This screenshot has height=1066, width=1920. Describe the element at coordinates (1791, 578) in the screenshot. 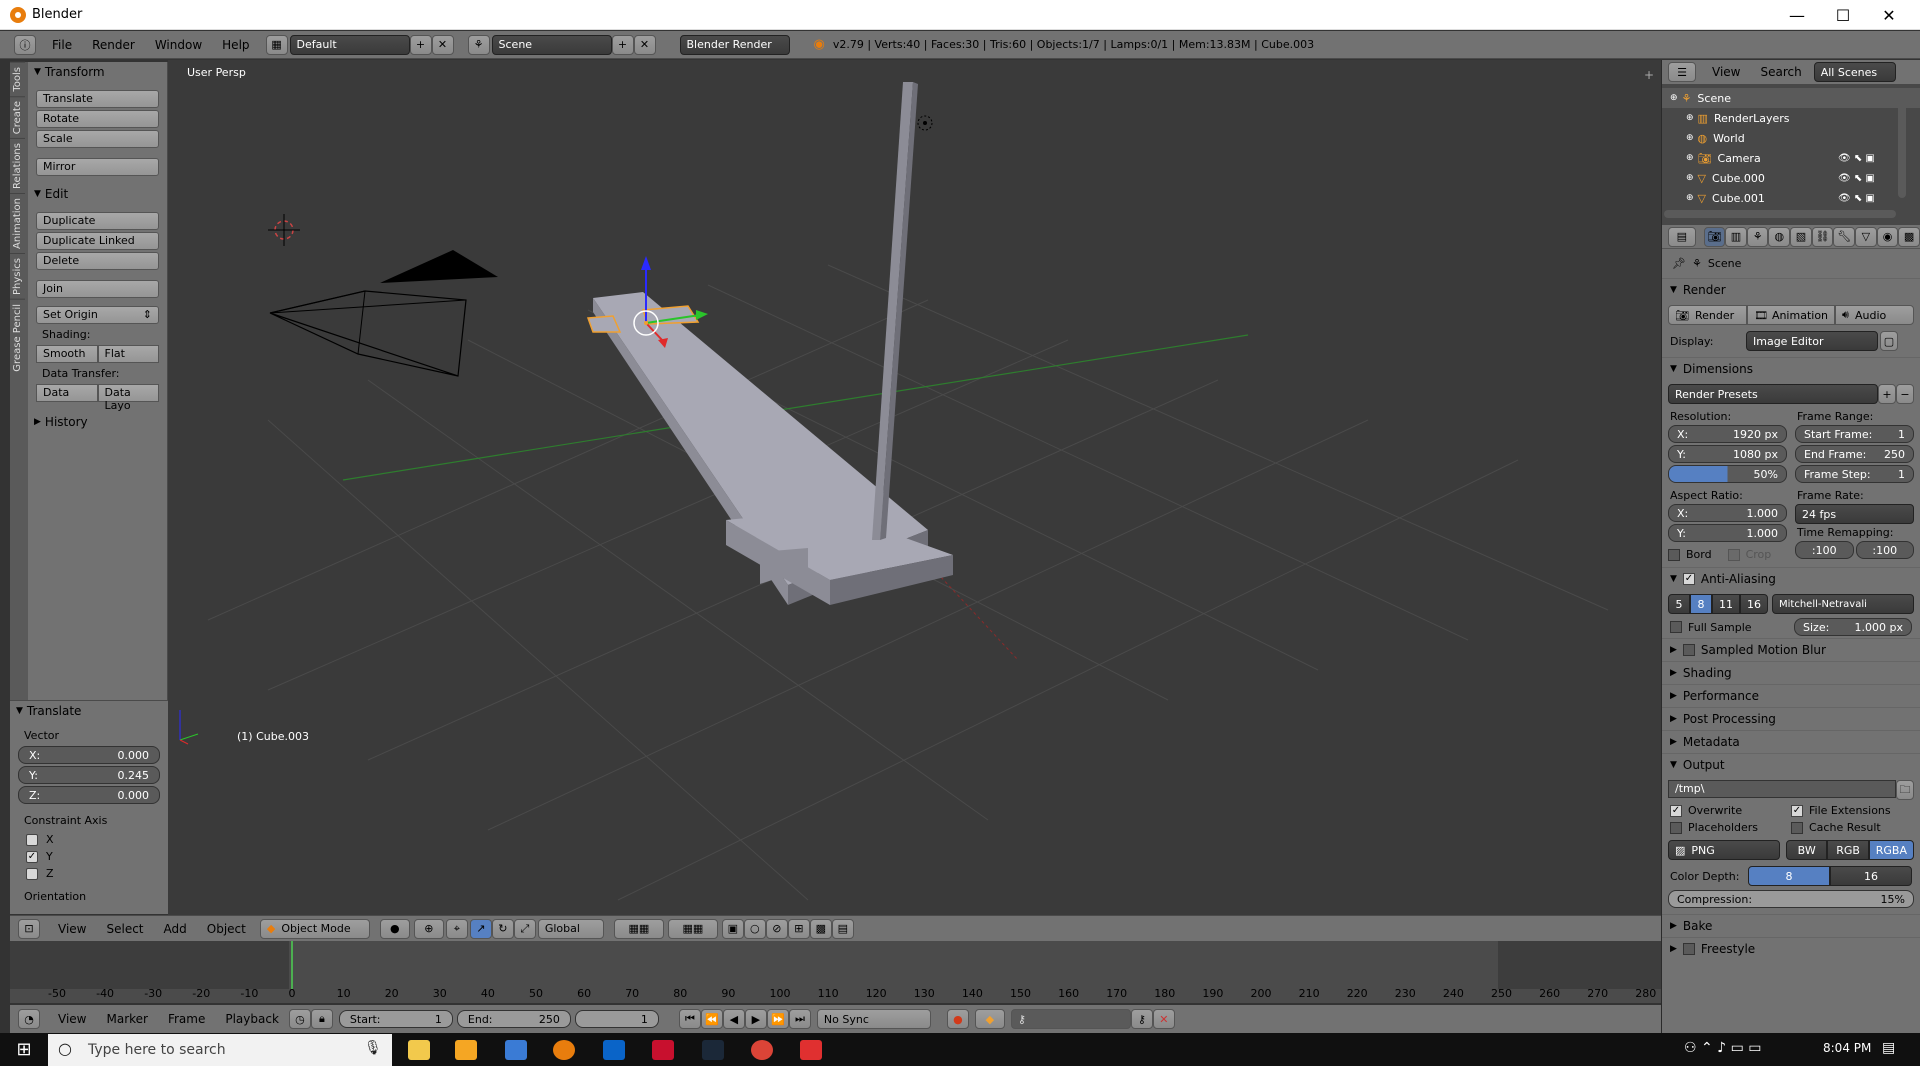

I see `anti-aliasing-section-header: ▼ ✓ Anti-Aliasing` at that location.